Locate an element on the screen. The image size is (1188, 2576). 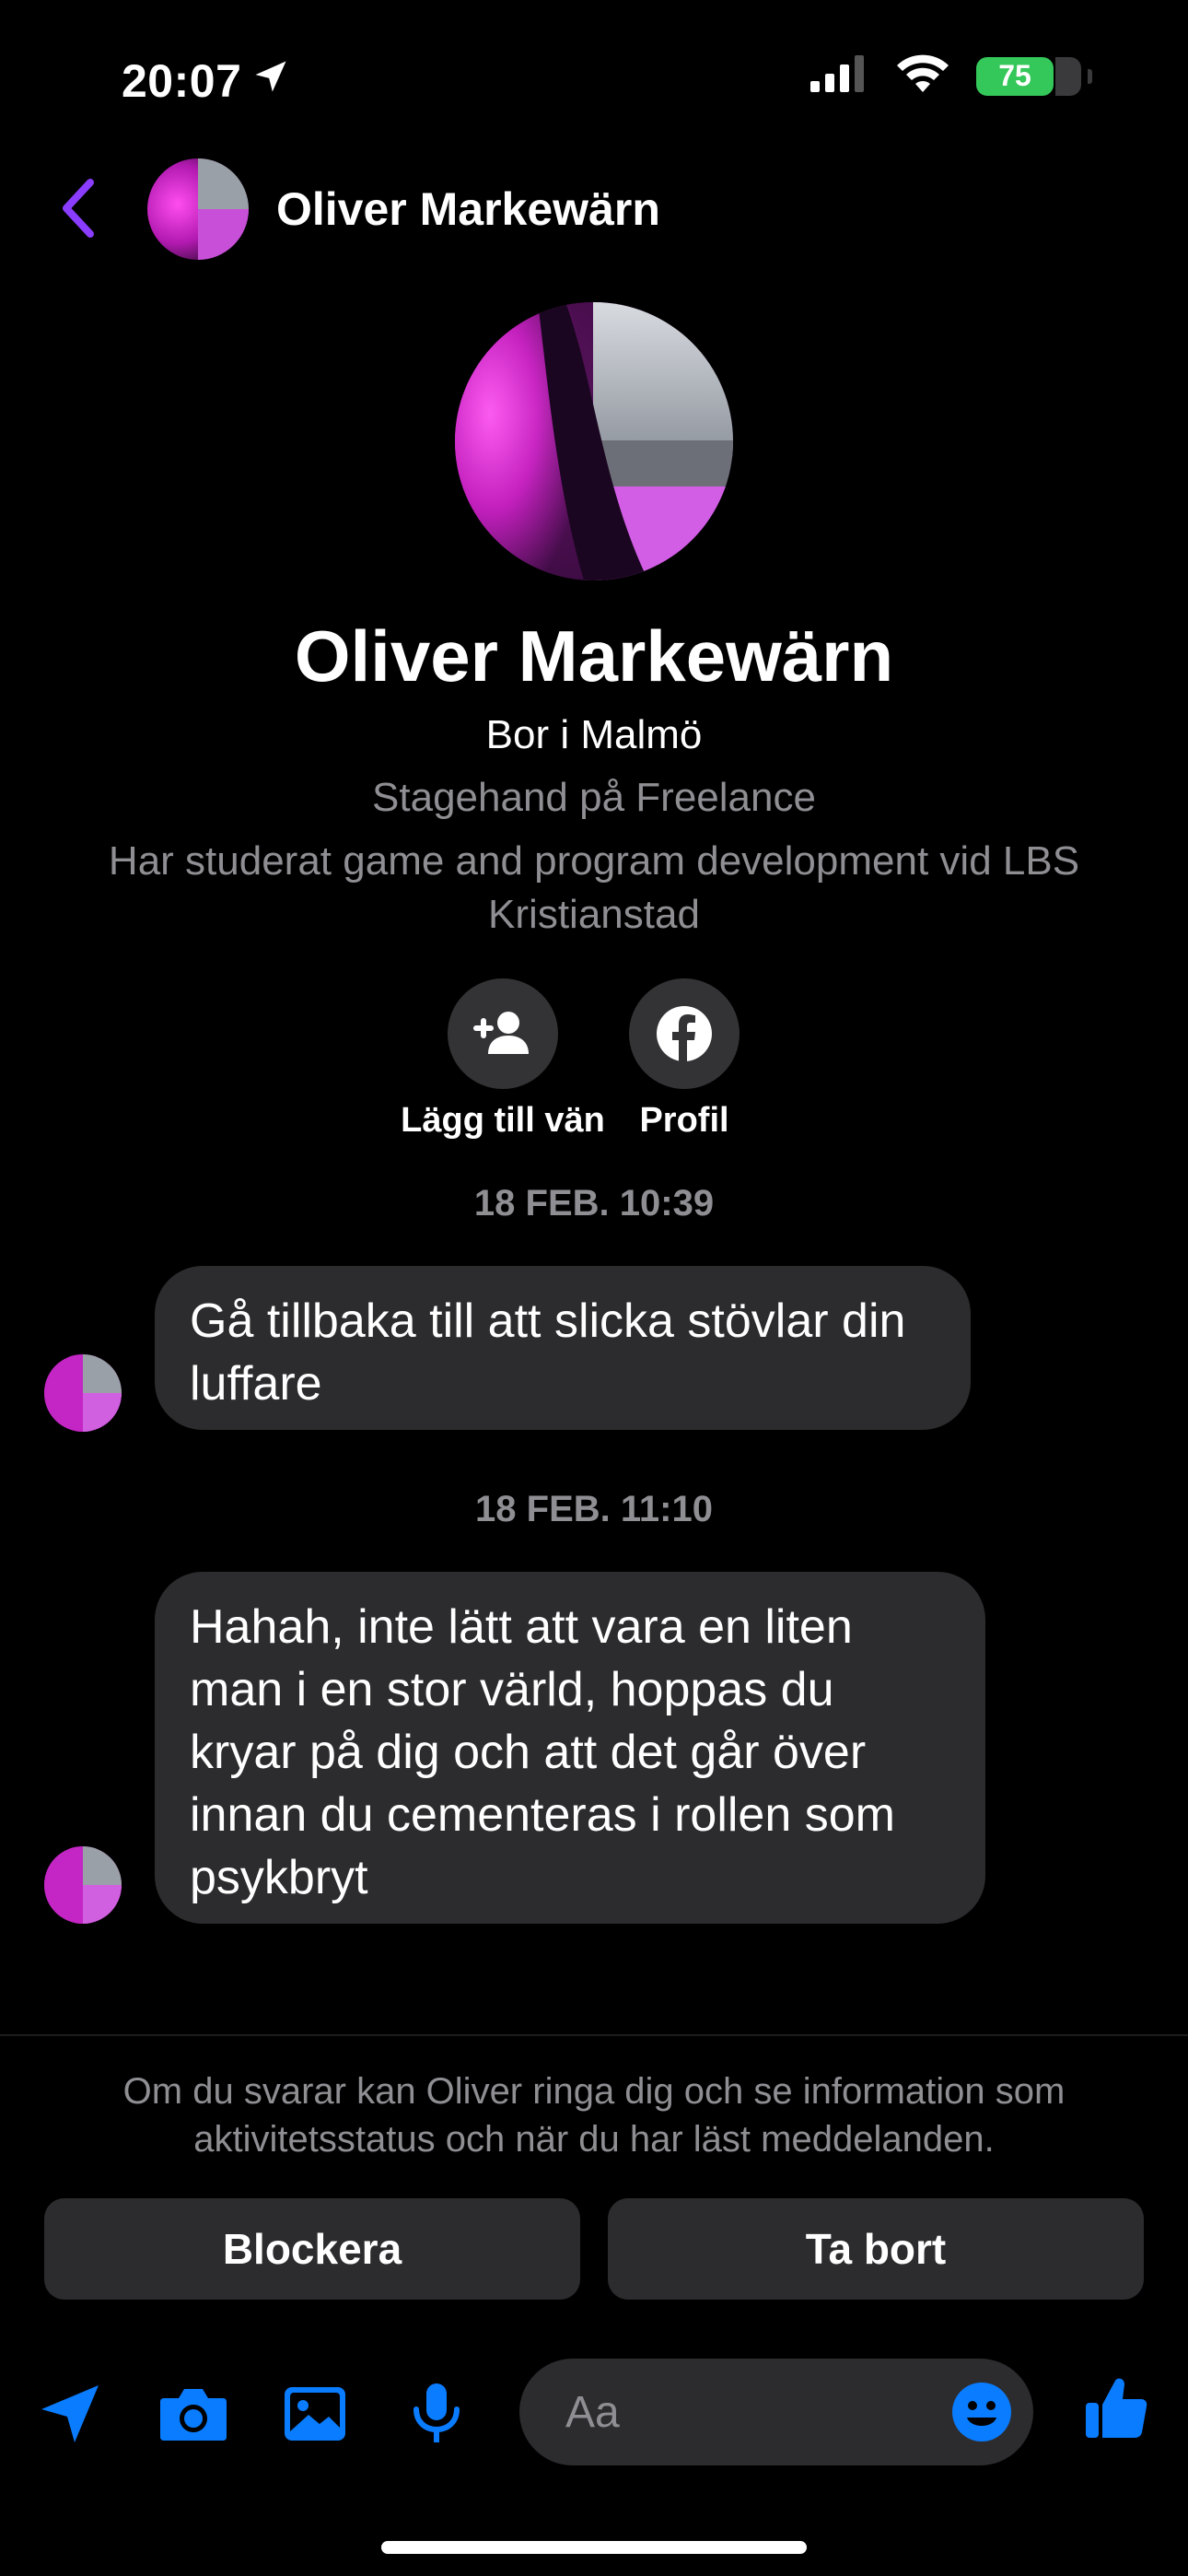
battery-indicator: 75 is located at coordinates (1034, 76).